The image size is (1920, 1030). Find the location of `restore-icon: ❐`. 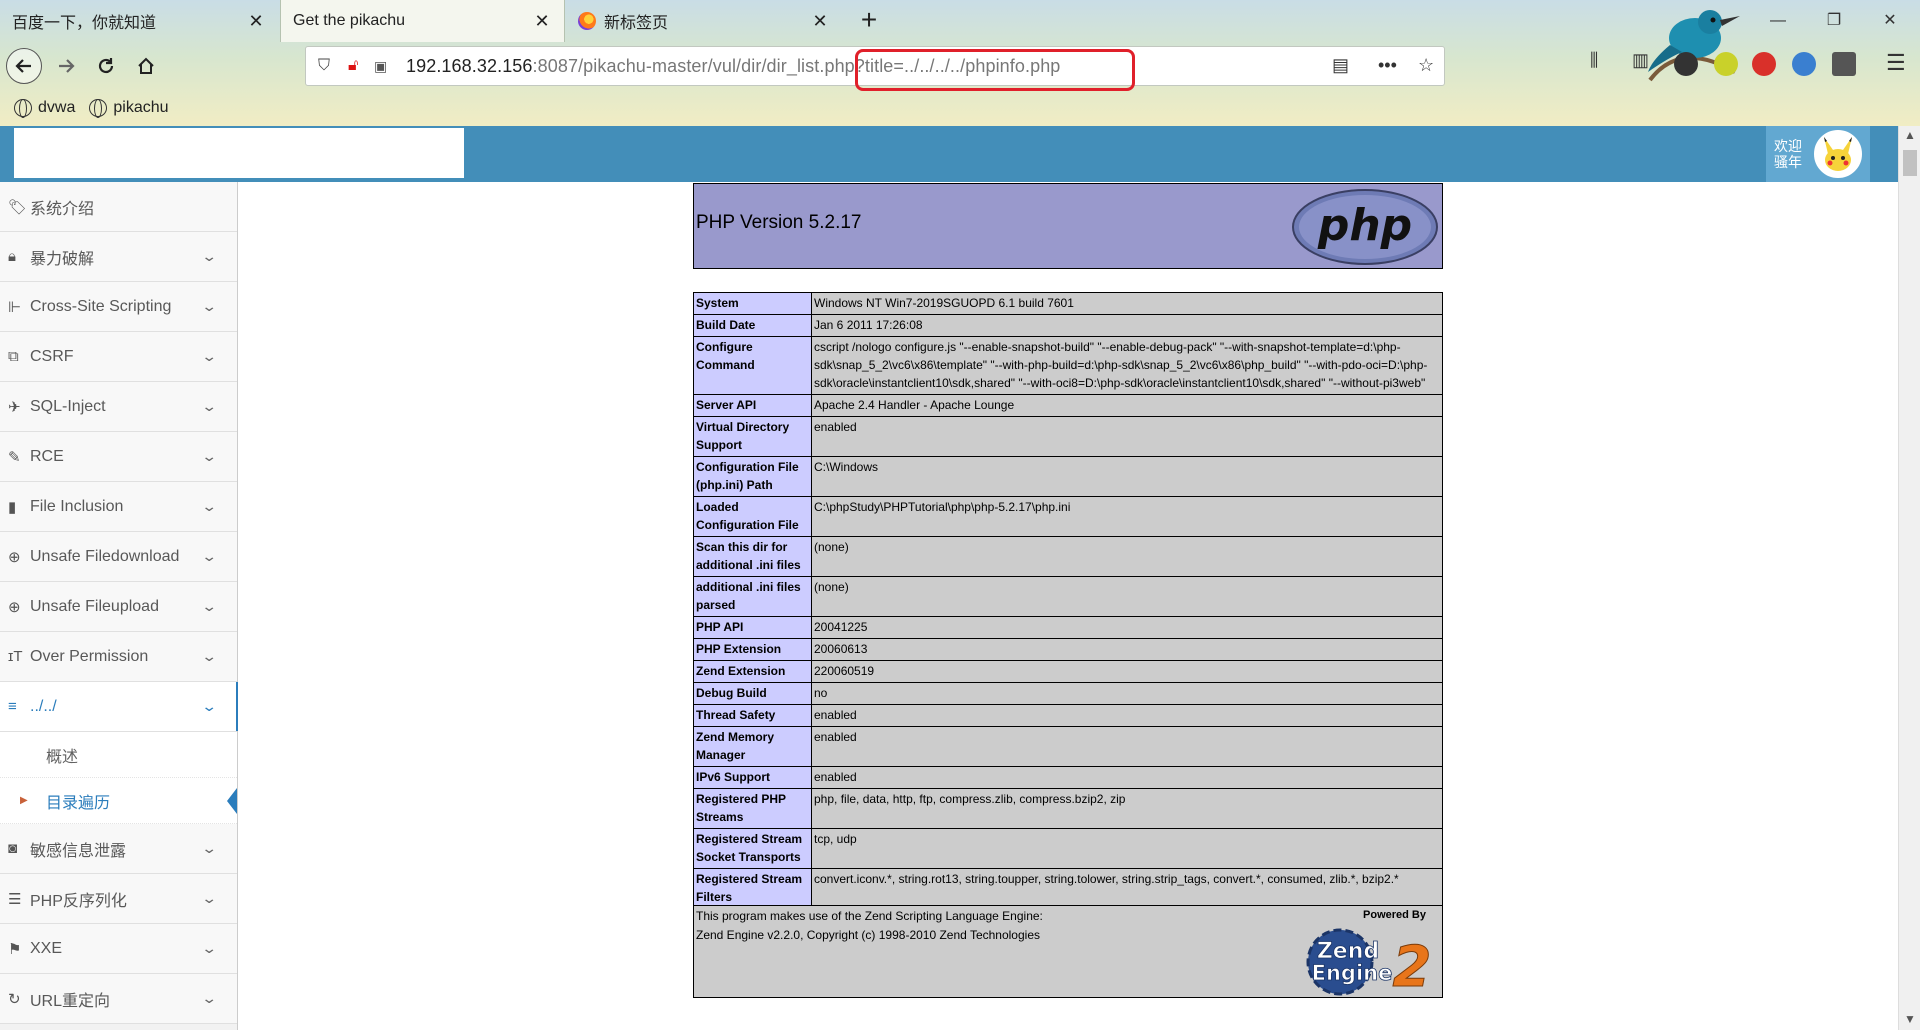

restore-icon: ❐ is located at coordinates (1834, 21).